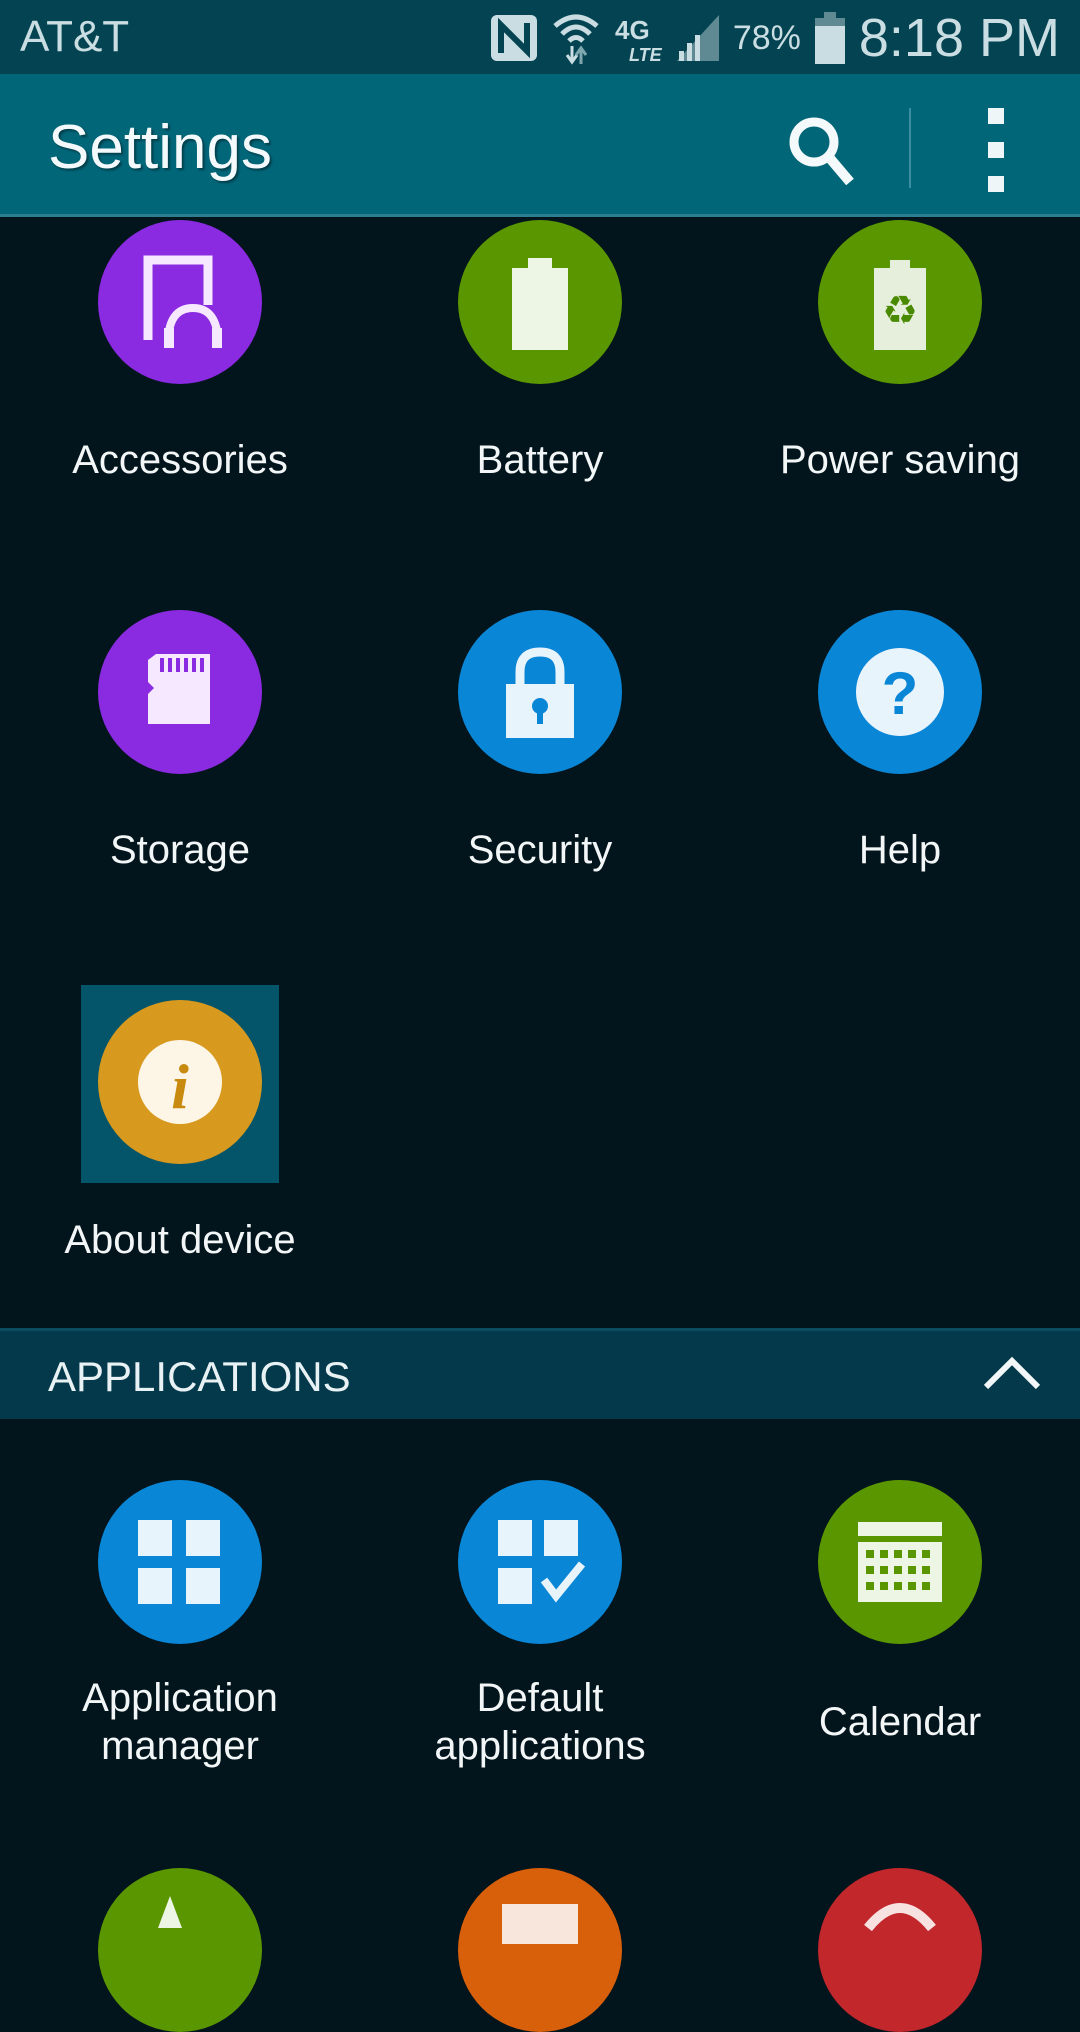 The image size is (1080, 2032). What do you see at coordinates (180, 1086) in the screenshot?
I see `svg-text: i` at bounding box center [180, 1086].